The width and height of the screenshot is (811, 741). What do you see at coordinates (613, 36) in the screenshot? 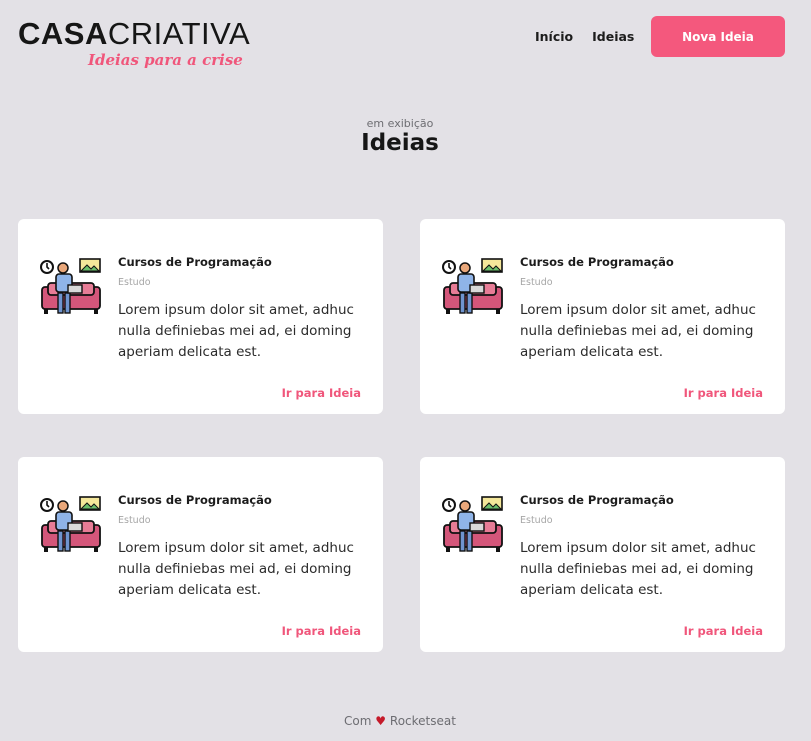
I see `nav-link-ideias: Ideias` at bounding box center [613, 36].